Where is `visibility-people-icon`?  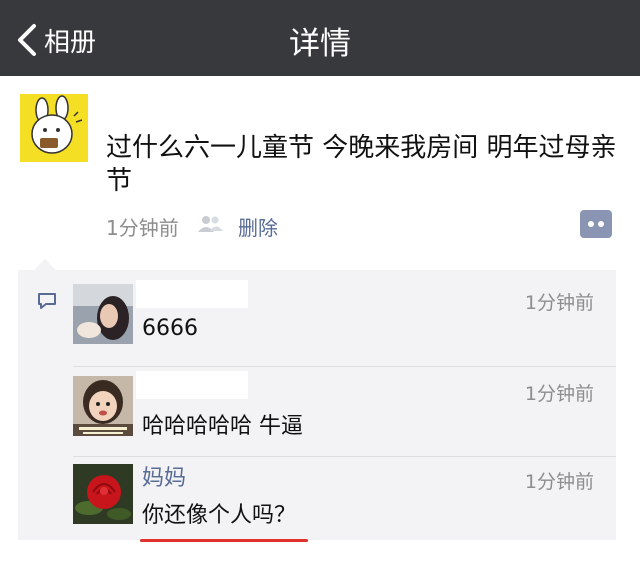 visibility-people-icon is located at coordinates (210, 224).